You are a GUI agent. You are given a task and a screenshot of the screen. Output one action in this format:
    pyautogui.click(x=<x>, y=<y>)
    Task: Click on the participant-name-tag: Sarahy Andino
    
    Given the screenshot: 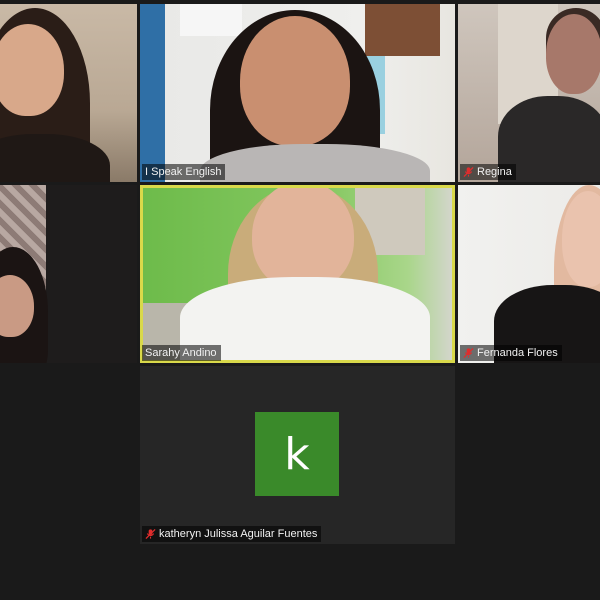 What is the action you would take?
    pyautogui.click(x=181, y=353)
    